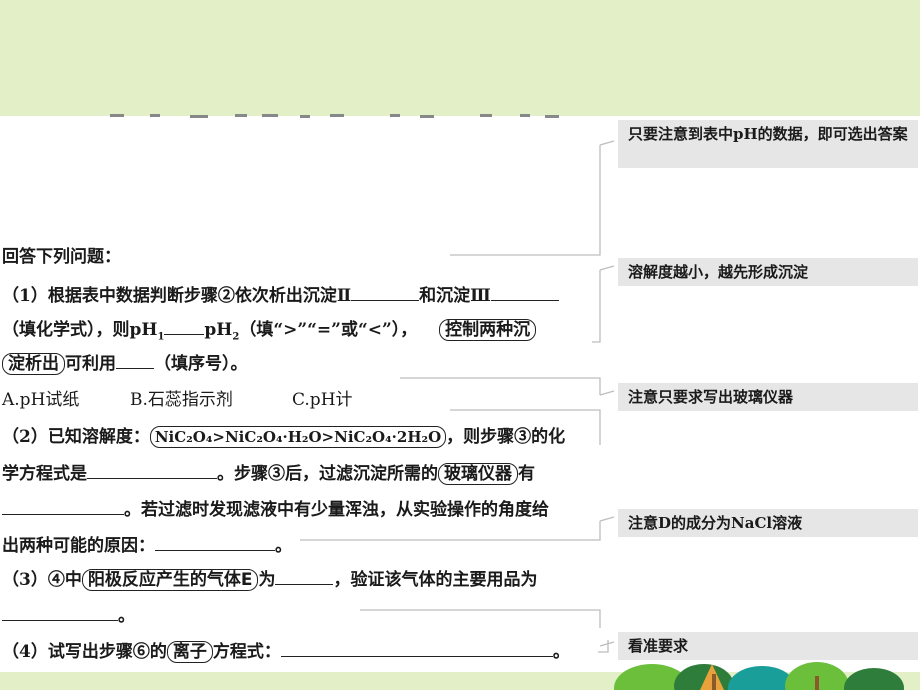  I want to click on blank-equation, so click(152, 470).